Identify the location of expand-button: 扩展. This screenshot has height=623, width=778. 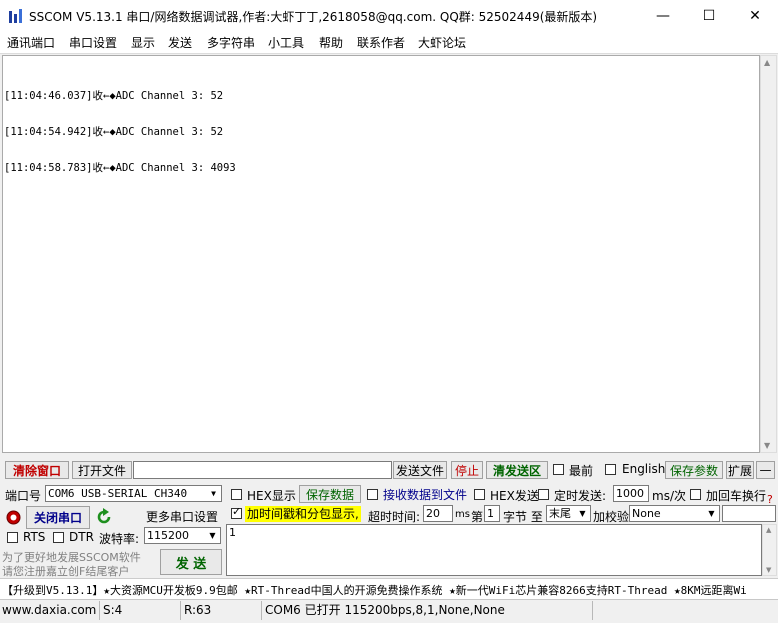
(740, 470).